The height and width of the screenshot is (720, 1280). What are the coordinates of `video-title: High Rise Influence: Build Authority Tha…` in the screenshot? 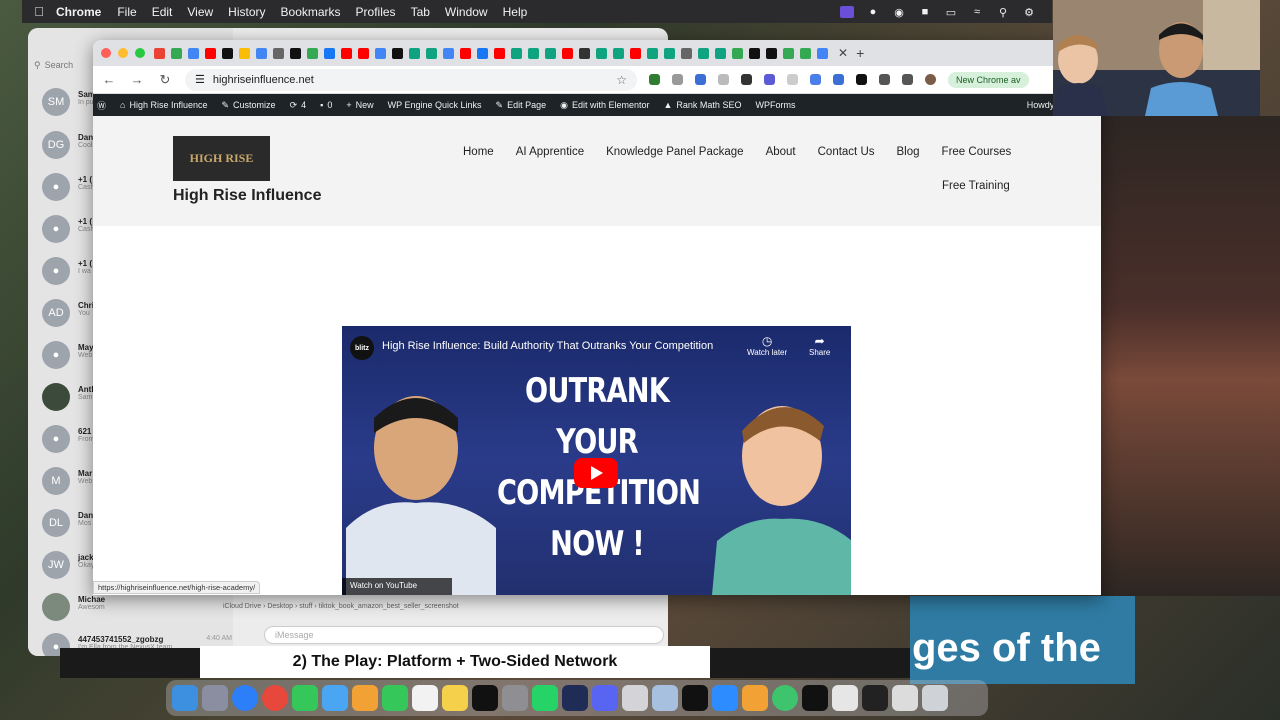 It's located at (547, 346).